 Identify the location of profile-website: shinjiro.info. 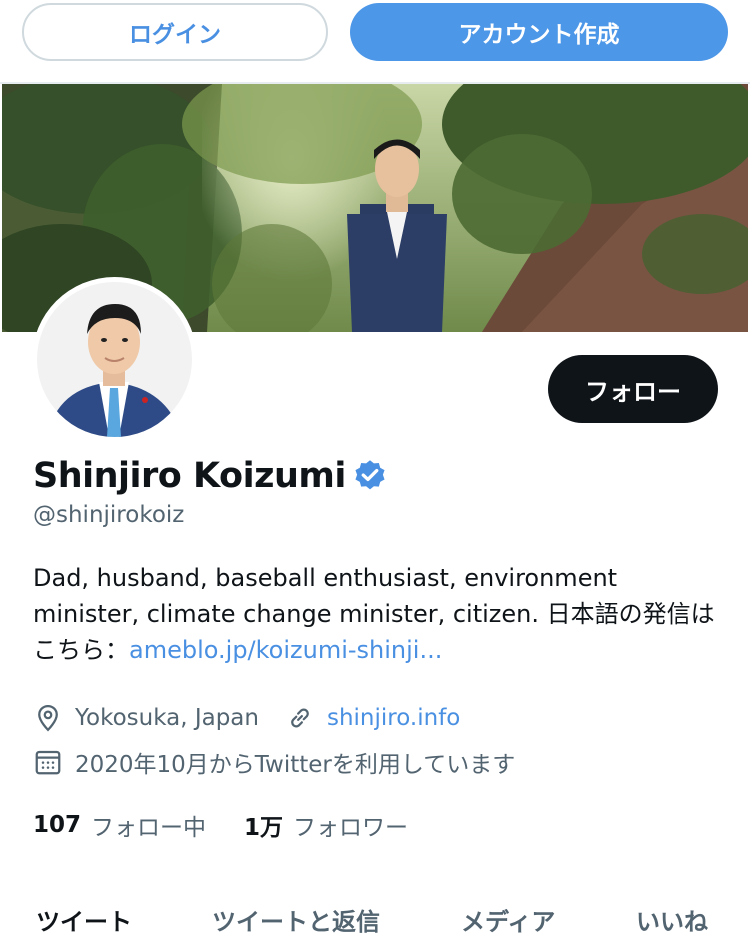
(393, 718).